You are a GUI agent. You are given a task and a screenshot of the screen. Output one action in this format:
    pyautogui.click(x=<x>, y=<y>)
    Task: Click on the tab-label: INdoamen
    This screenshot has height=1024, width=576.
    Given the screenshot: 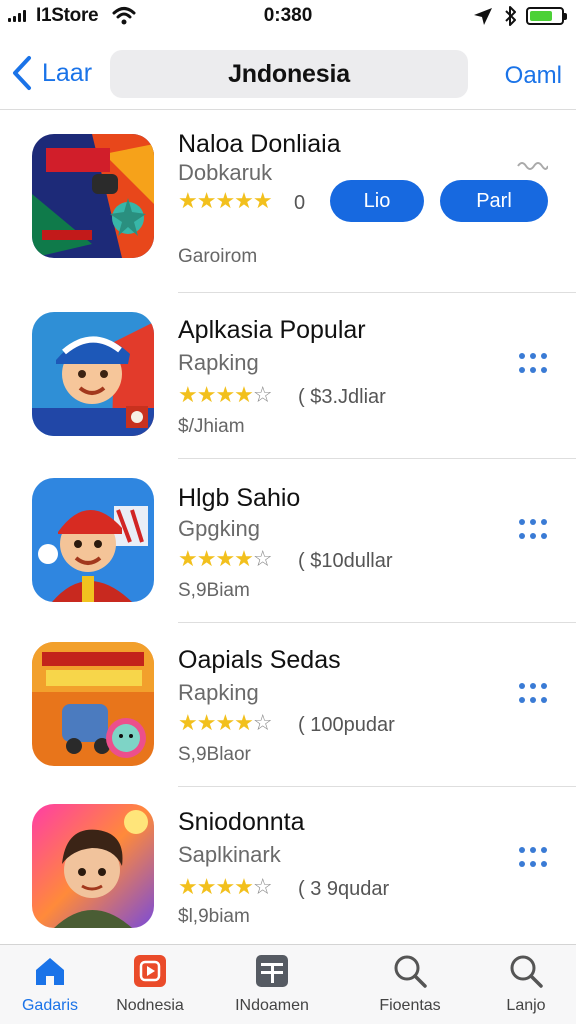 What is the action you would take?
    pyautogui.click(x=272, y=1005)
    